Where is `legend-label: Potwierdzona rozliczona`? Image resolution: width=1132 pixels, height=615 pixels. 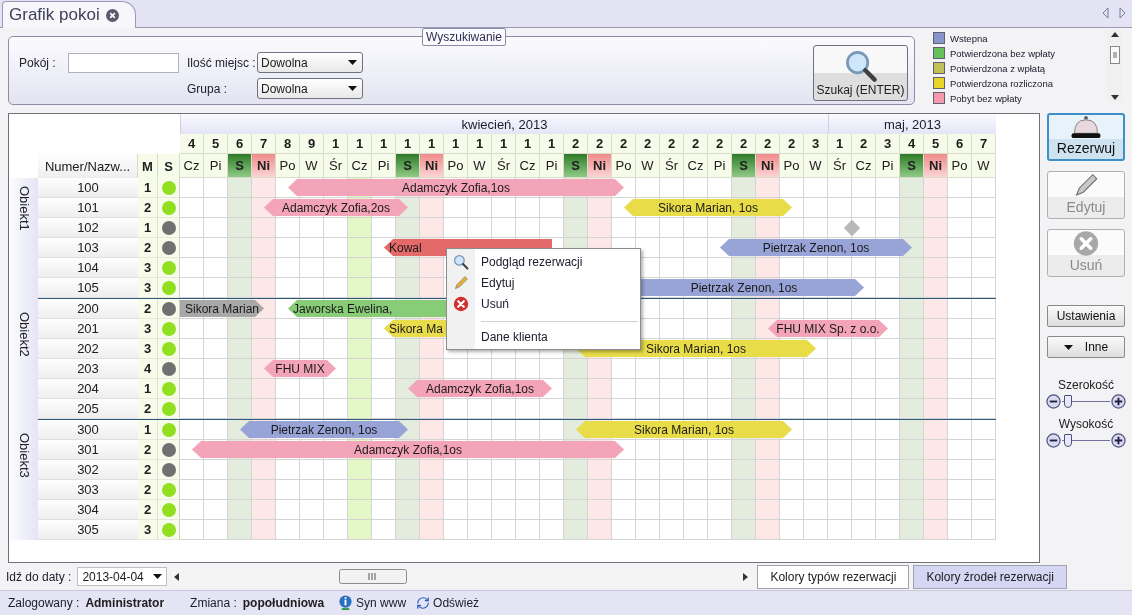
legend-label: Potwierdzona rozliczona is located at coordinates (1001, 83).